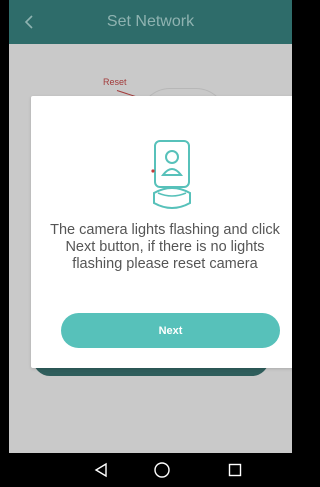 The height and width of the screenshot is (487, 320). What do you see at coordinates (235, 470) in the screenshot?
I see `nav-recent-apps-icon` at bounding box center [235, 470].